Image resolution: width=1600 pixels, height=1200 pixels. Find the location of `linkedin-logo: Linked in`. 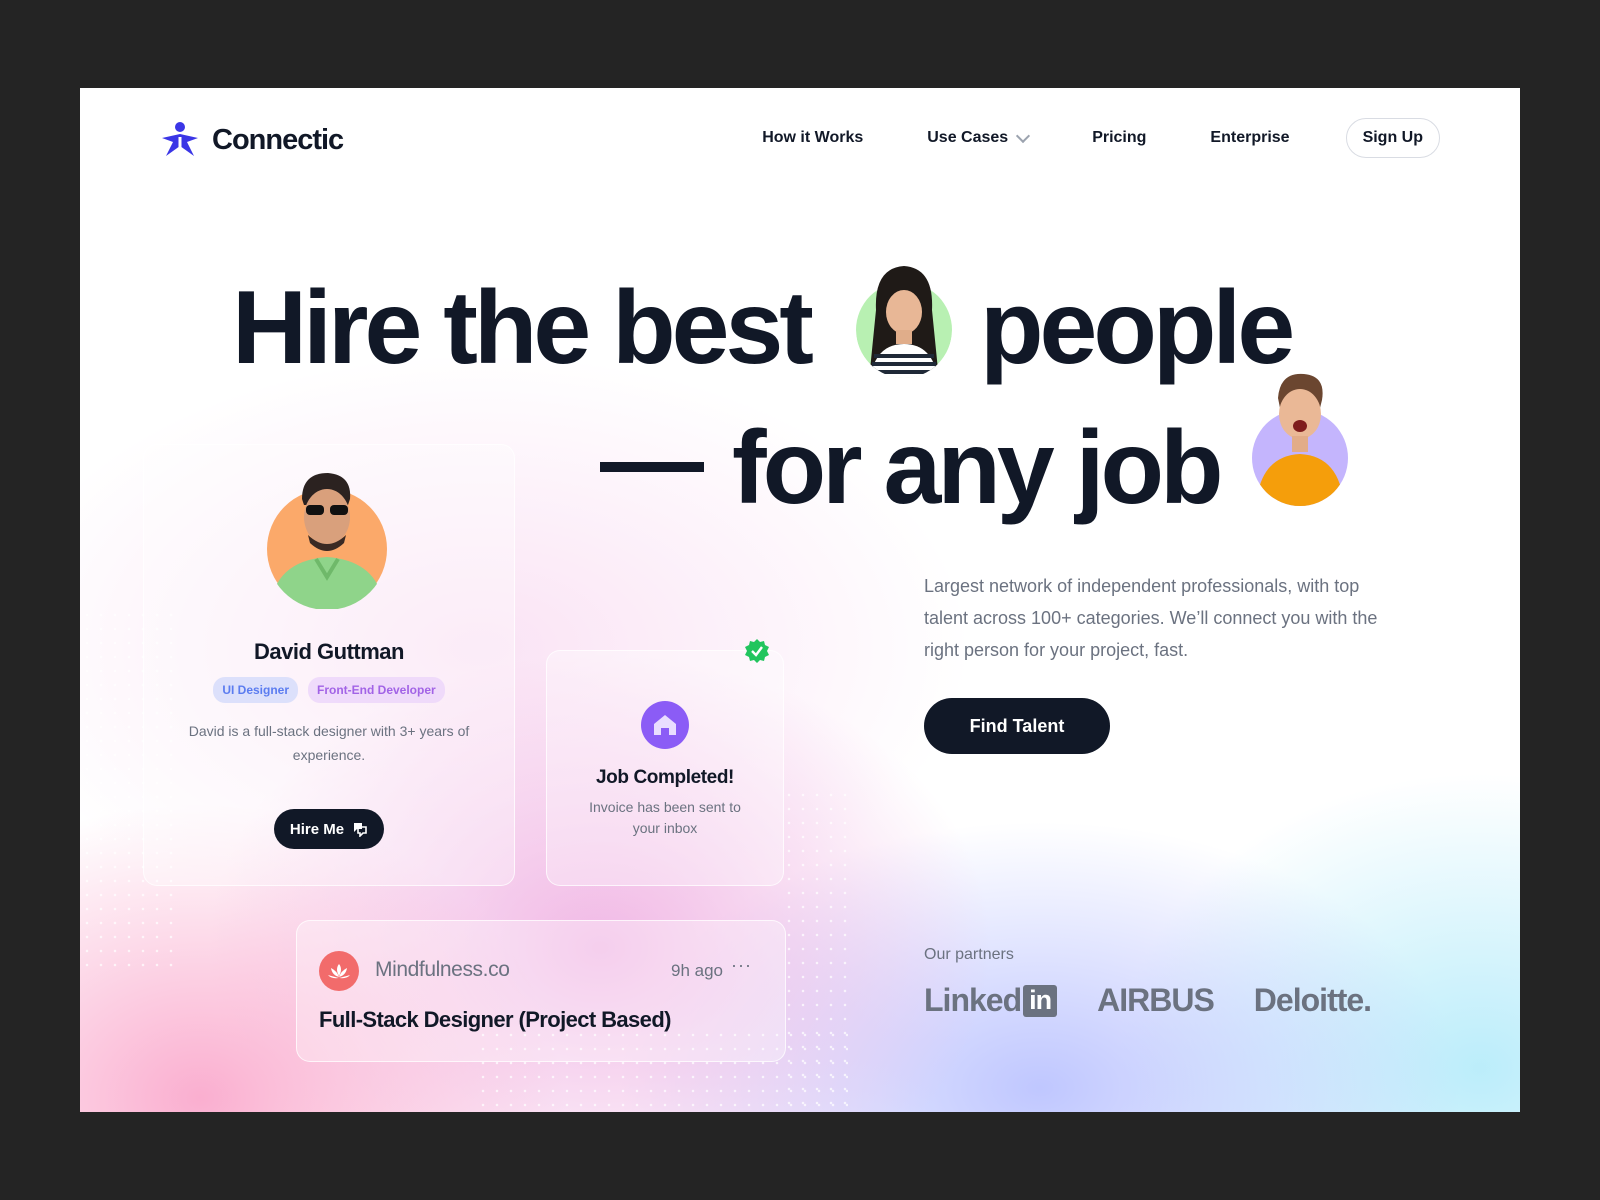

linkedin-logo: Linked in is located at coordinates (991, 1000).